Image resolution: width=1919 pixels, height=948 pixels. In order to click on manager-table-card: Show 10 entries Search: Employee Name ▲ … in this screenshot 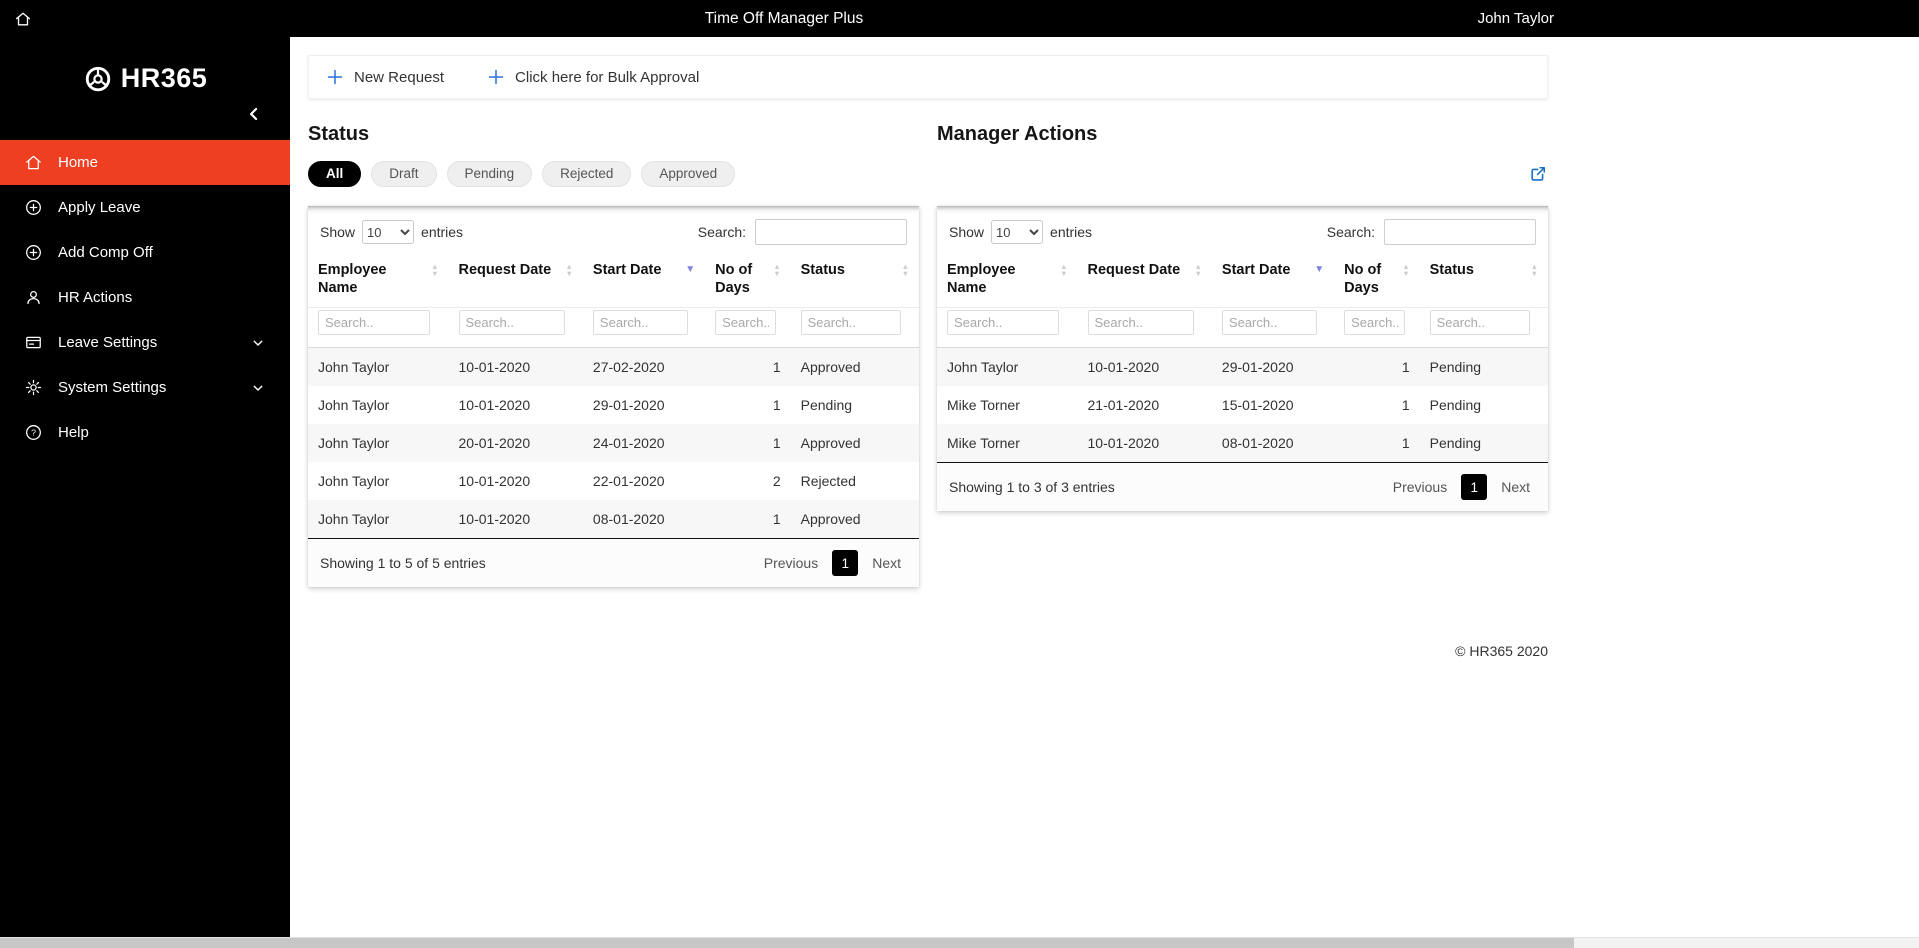, I will do `click(1242, 359)`.